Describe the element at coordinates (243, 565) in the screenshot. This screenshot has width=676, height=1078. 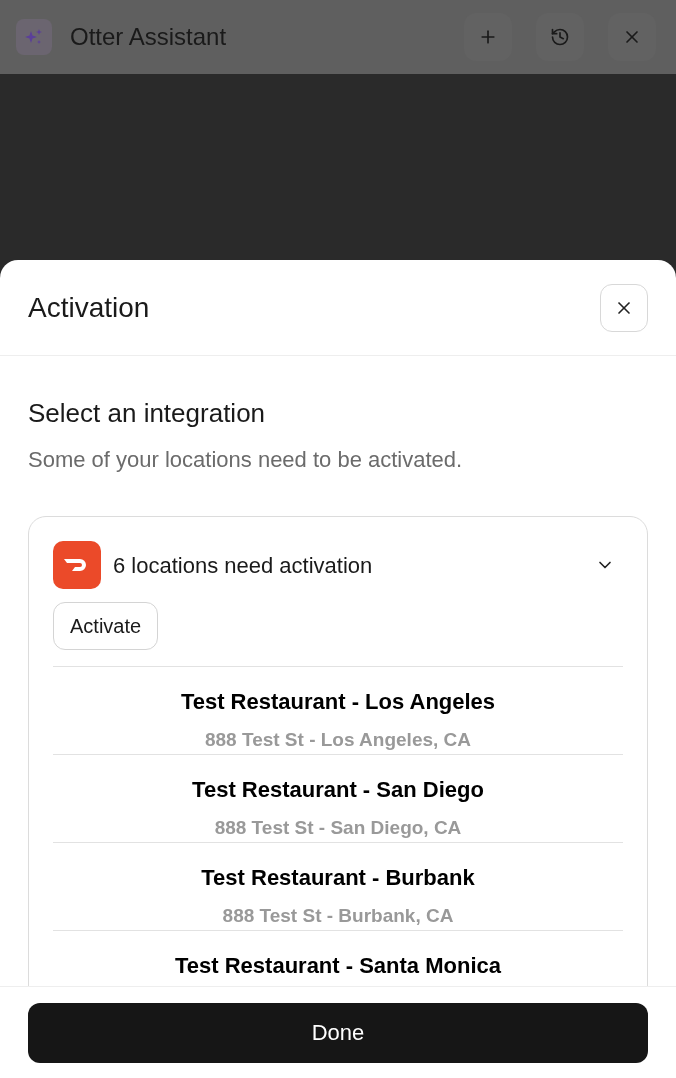
I see `integration-summary: 6 locations need activation` at that location.